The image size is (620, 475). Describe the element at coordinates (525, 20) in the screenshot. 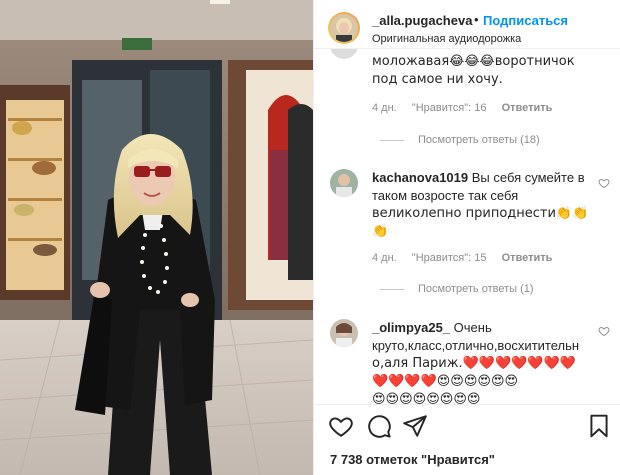

I see `follow-button: Подписаться` at that location.